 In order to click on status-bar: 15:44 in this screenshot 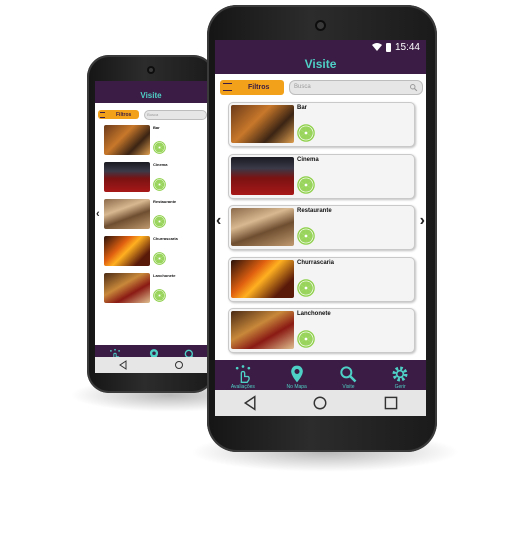, I will do `click(320, 47)`.